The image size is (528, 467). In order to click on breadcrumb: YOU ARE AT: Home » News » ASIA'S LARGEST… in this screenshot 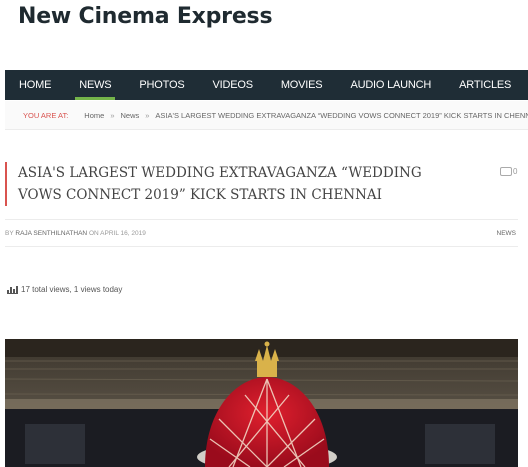, I will do `click(266, 115)`.